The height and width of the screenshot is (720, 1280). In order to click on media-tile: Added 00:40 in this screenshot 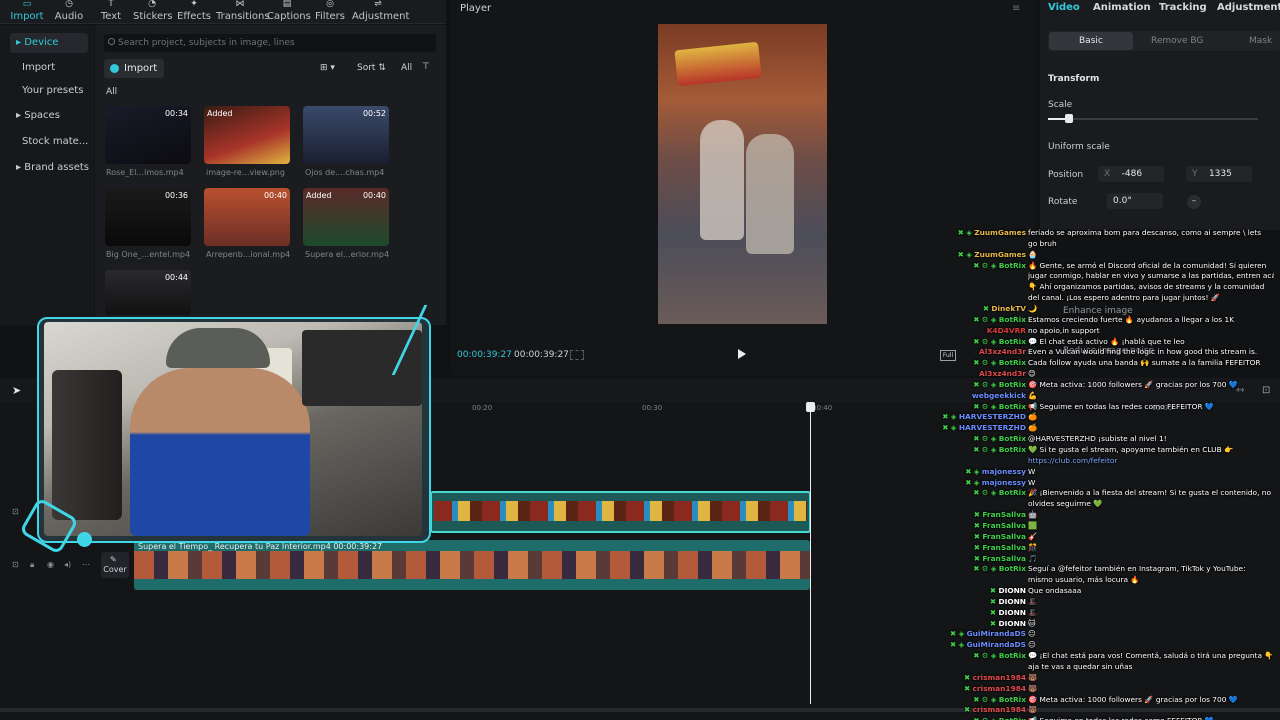, I will do `click(346, 217)`.